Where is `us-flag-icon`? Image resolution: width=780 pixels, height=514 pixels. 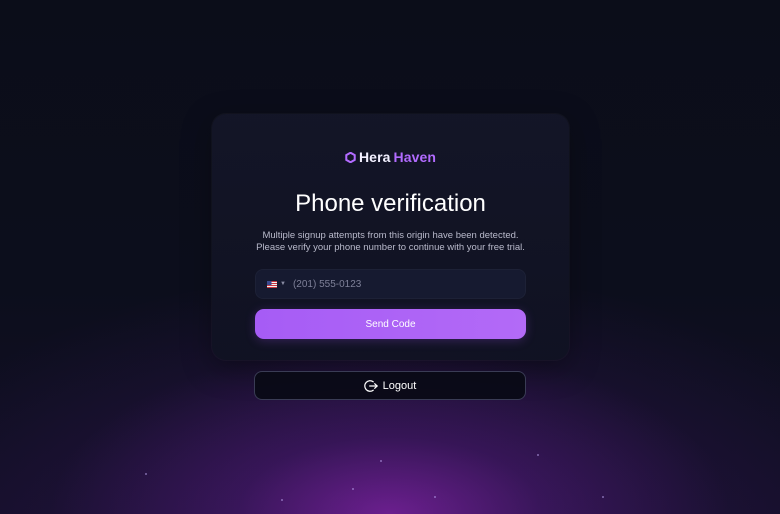
us-flag-icon is located at coordinates (272, 284).